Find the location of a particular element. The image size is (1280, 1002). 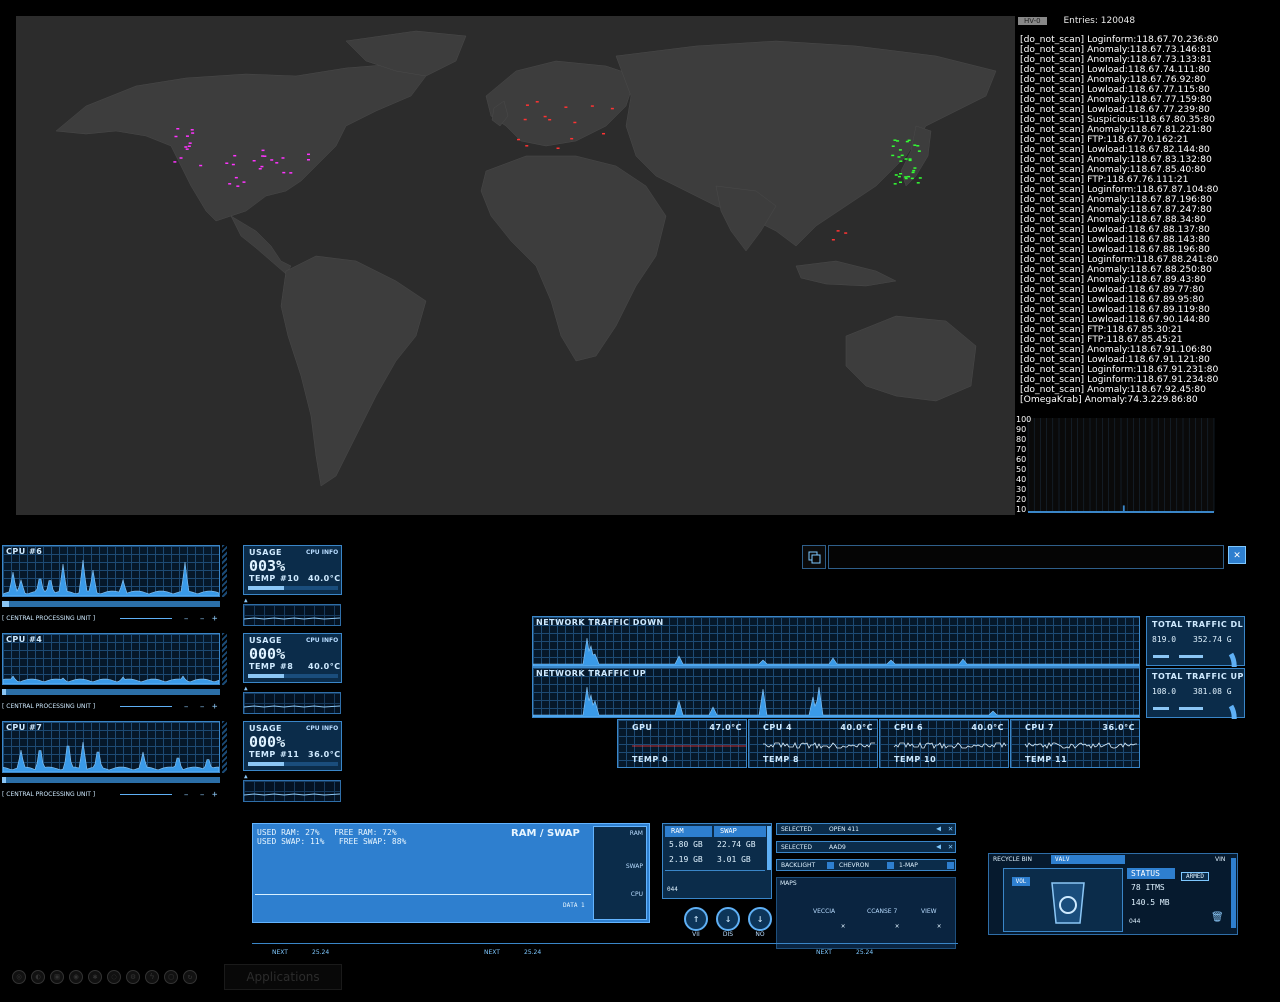

cpu-load-bar is located at coordinates (111, 604).